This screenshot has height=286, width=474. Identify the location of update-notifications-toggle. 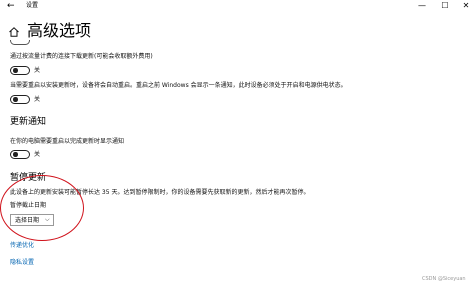
(20, 154).